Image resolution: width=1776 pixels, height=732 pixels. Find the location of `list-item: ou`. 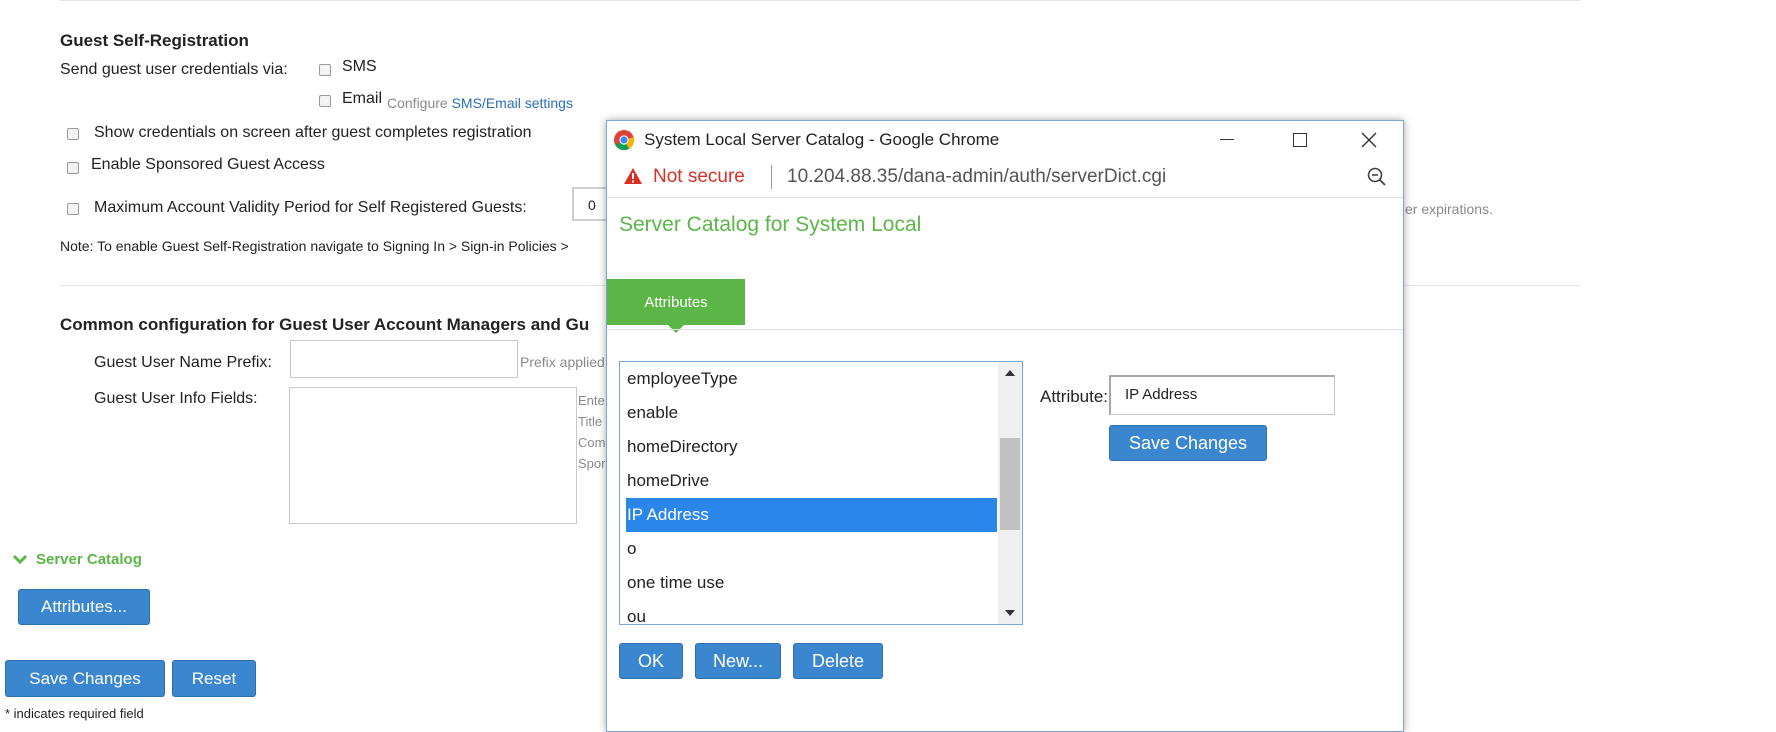

list-item: ou is located at coordinates (811, 612).